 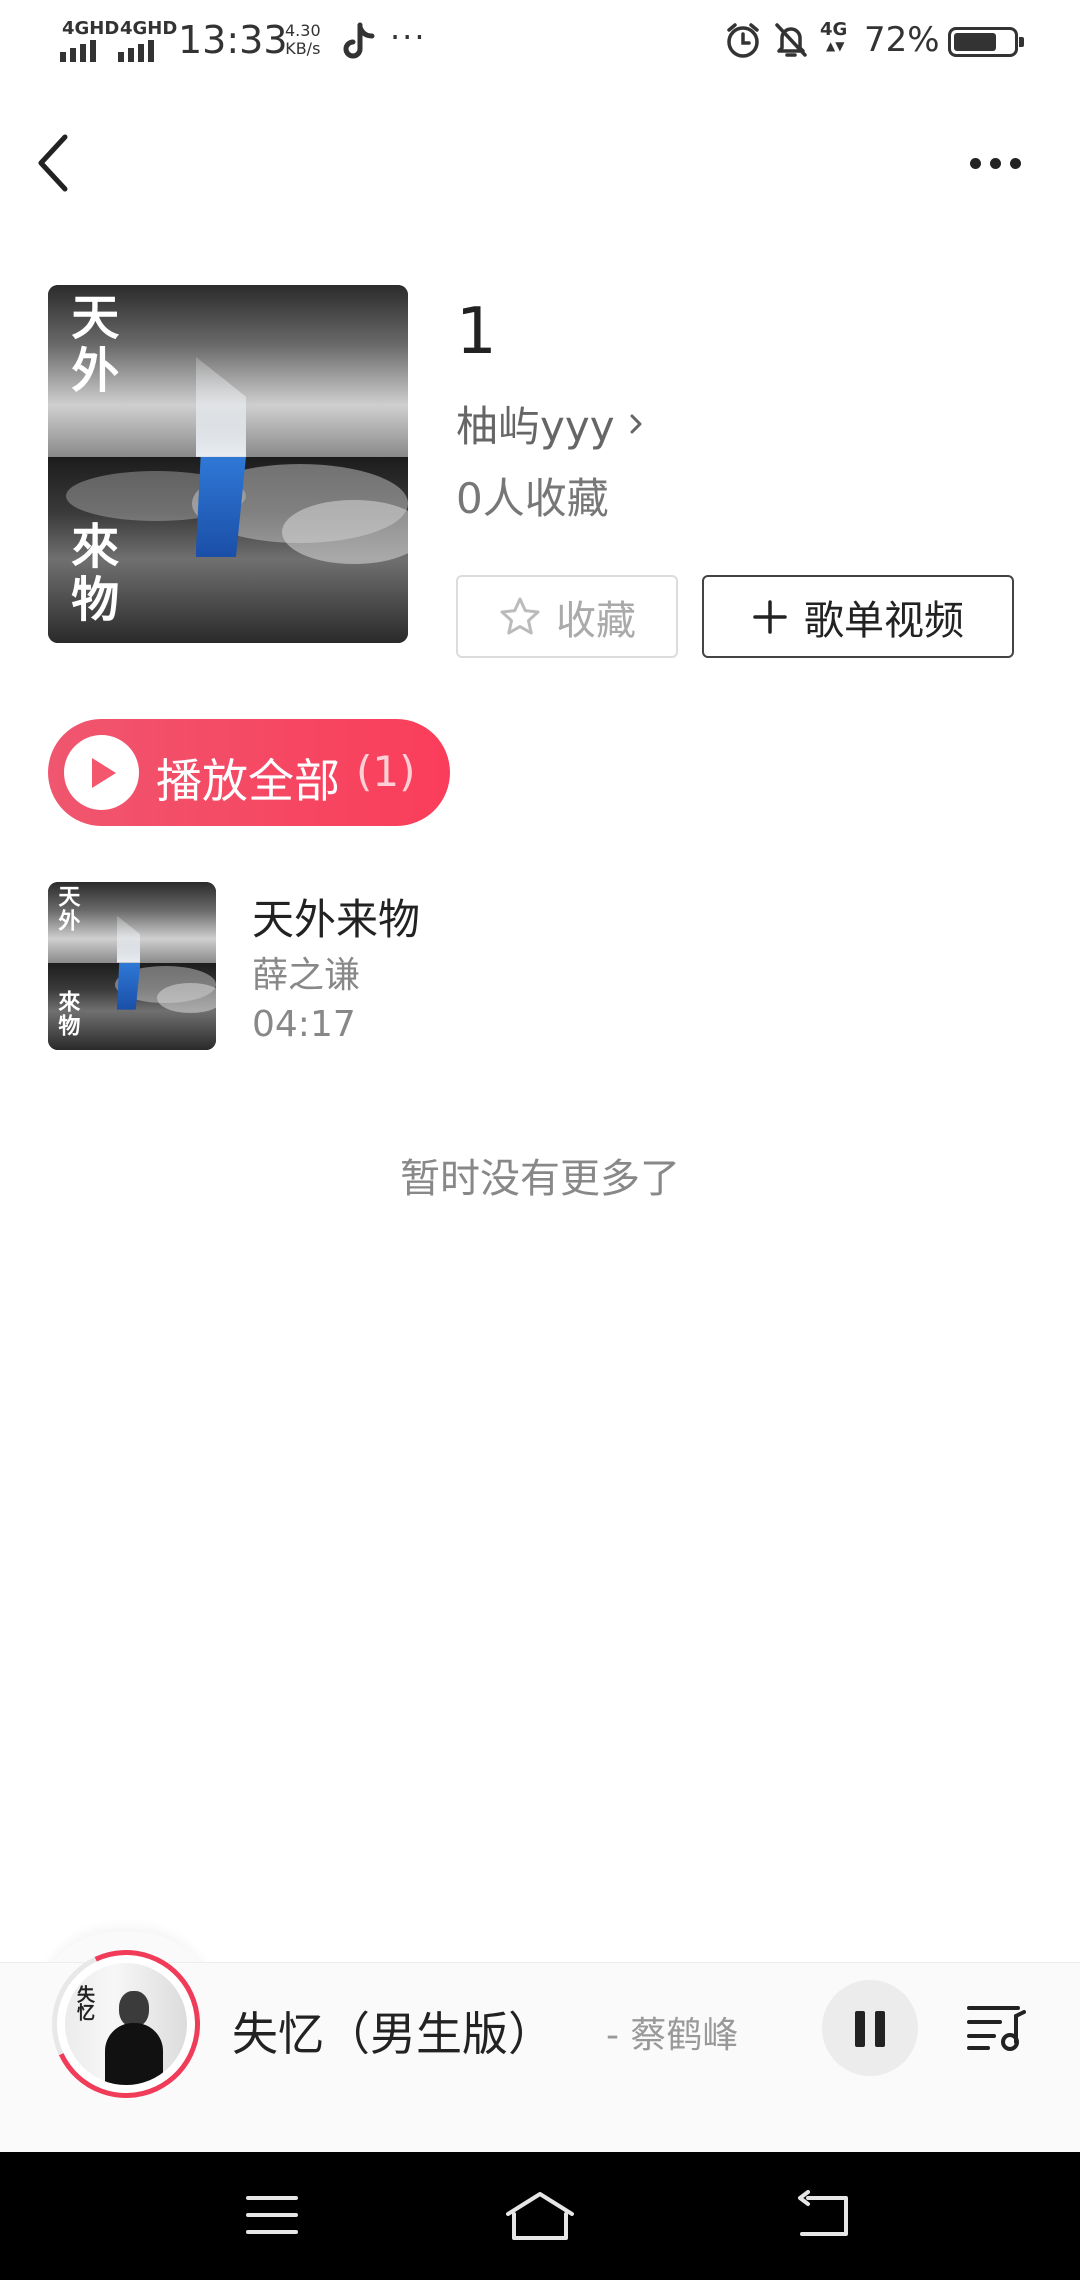 What do you see at coordinates (975, 42) in the screenshot?
I see `battery-fill` at bounding box center [975, 42].